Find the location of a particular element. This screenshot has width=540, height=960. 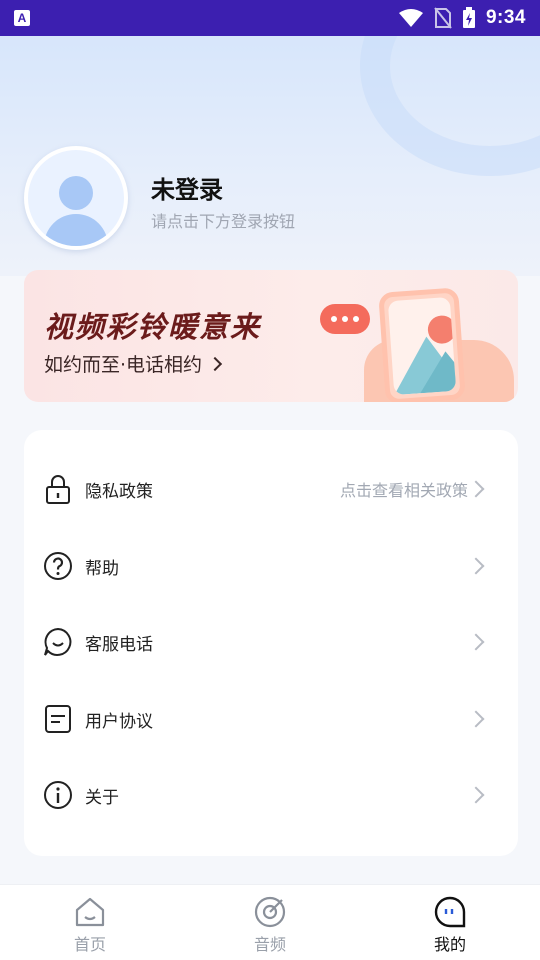

header-decoration is located at coordinates (450, 106).